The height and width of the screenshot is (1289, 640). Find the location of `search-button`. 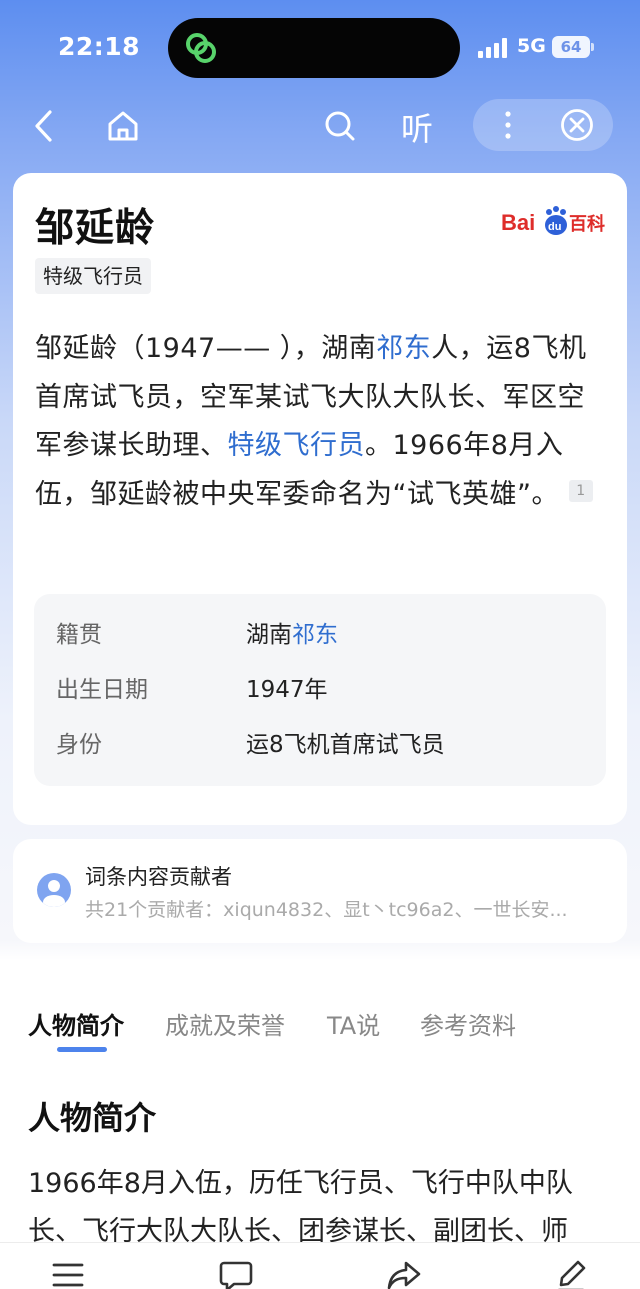

search-button is located at coordinates (340, 126).